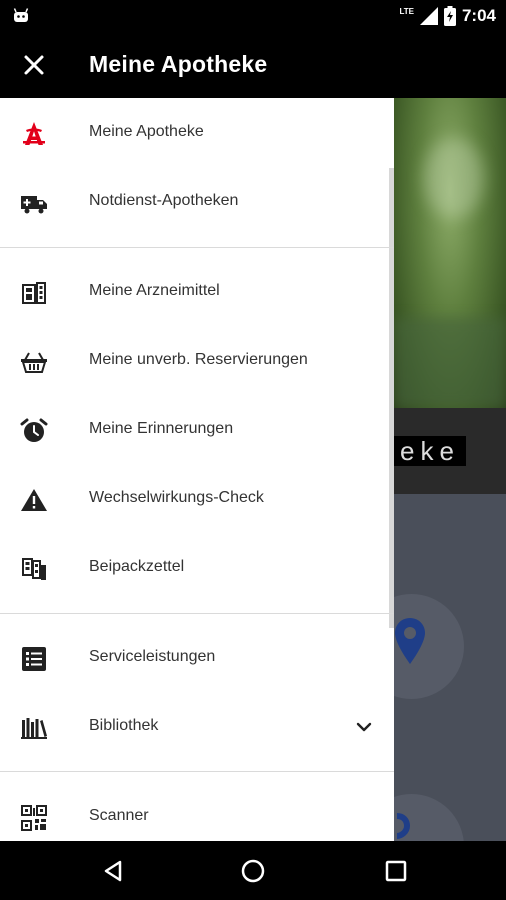 The image size is (506, 900). Describe the element at coordinates (34, 569) in the screenshot. I see `leaflet-icon` at that location.